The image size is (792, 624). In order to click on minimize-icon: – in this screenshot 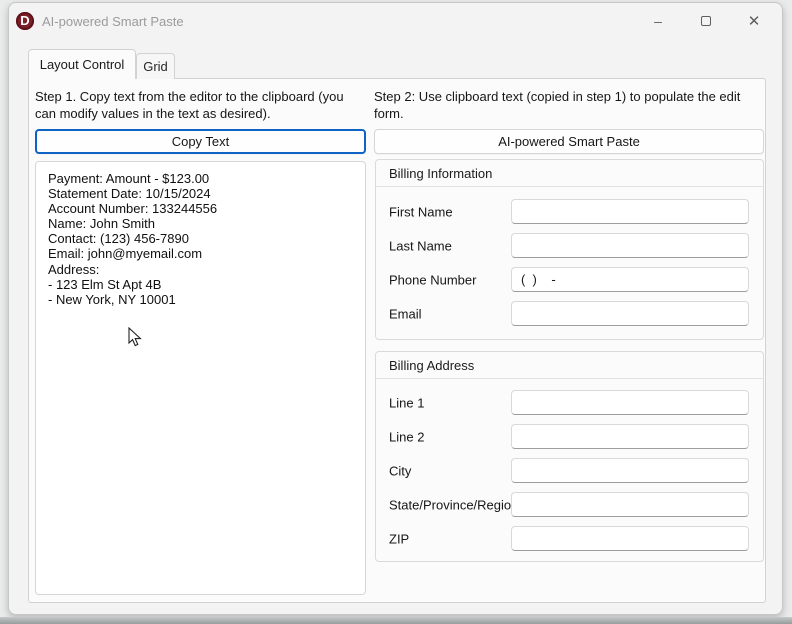, I will do `click(658, 21)`.